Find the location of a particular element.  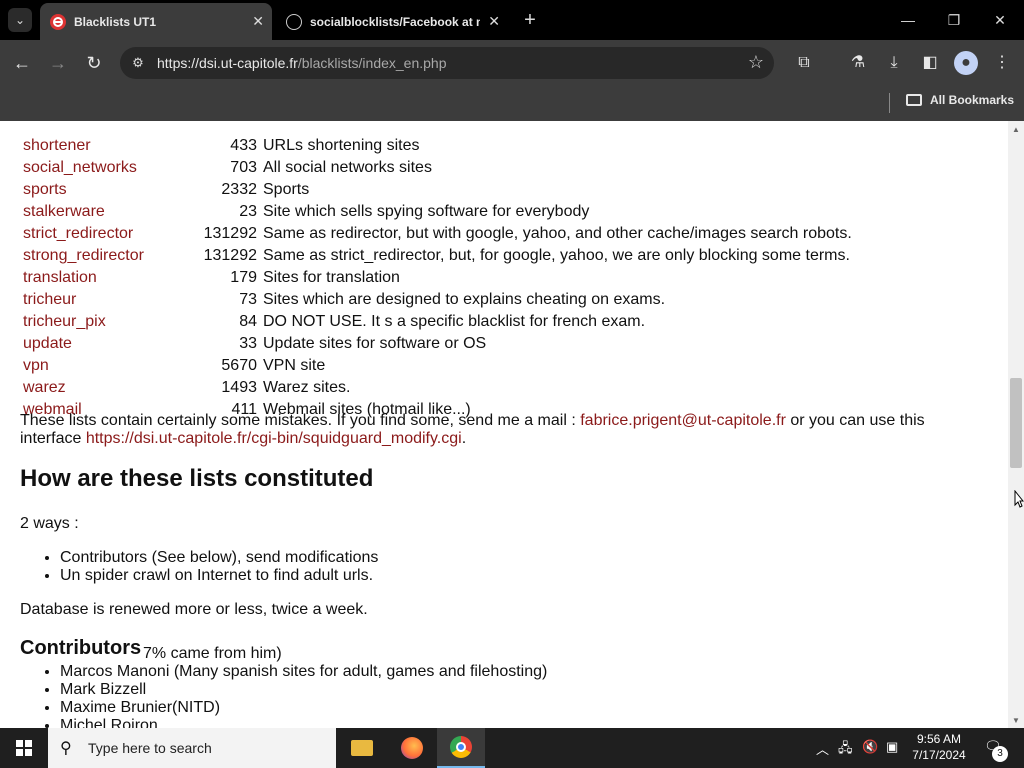

table-row: shortener 433 URLs shortening sites is located at coordinates (437, 146).